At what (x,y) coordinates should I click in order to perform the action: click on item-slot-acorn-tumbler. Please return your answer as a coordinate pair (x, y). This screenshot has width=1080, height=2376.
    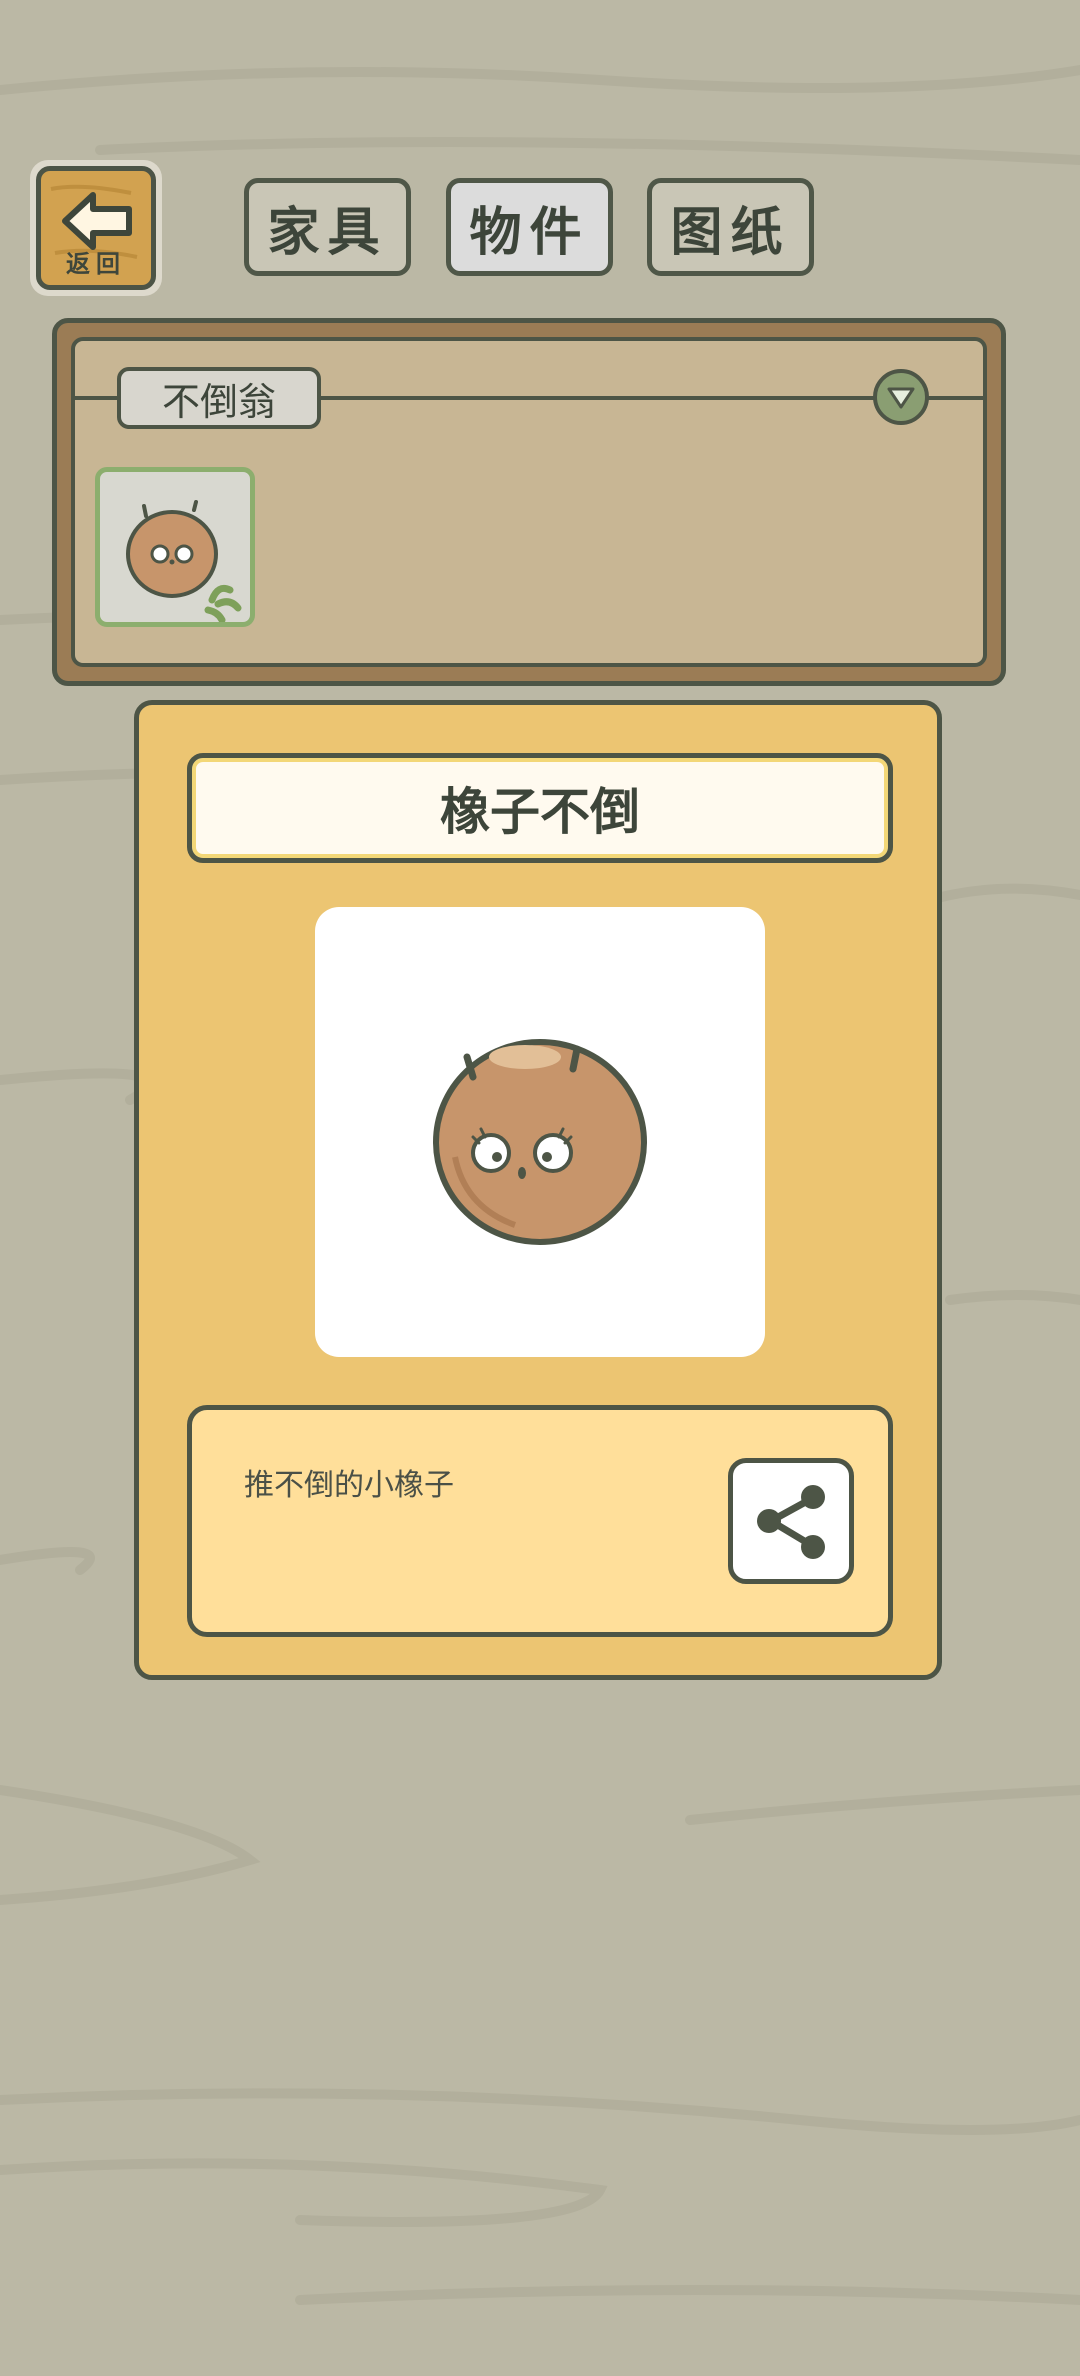
    Looking at the image, I should click on (175, 547).